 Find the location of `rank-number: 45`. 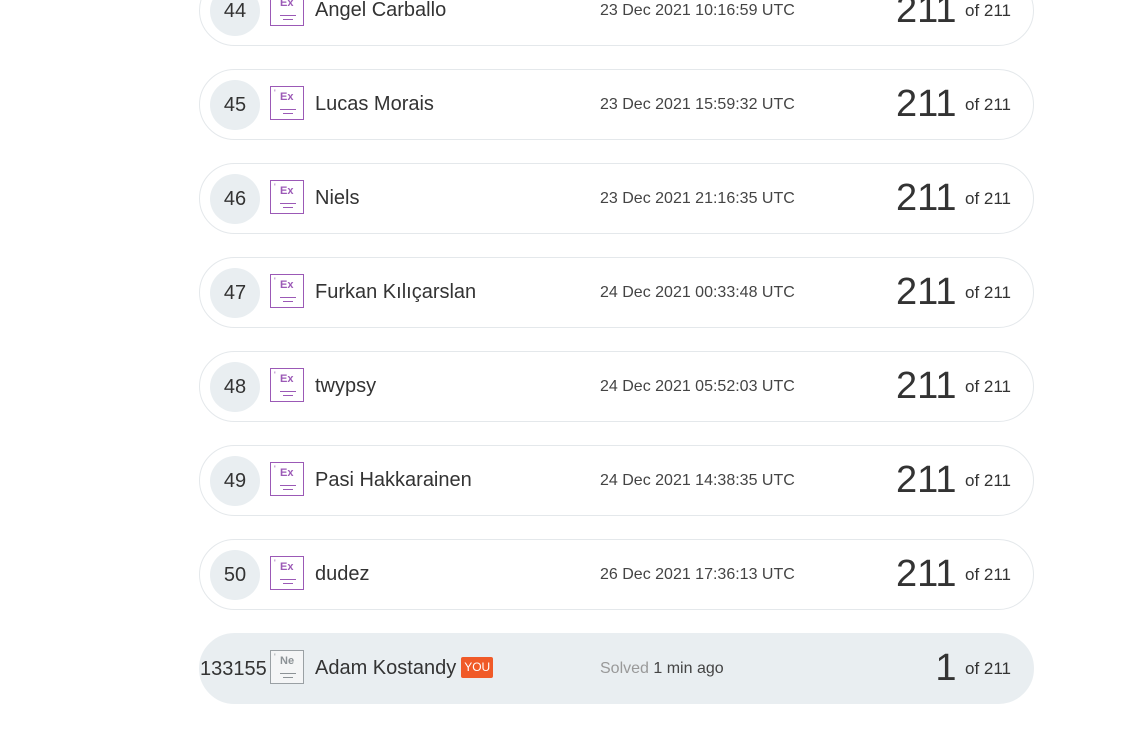

rank-number: 45 is located at coordinates (235, 105).